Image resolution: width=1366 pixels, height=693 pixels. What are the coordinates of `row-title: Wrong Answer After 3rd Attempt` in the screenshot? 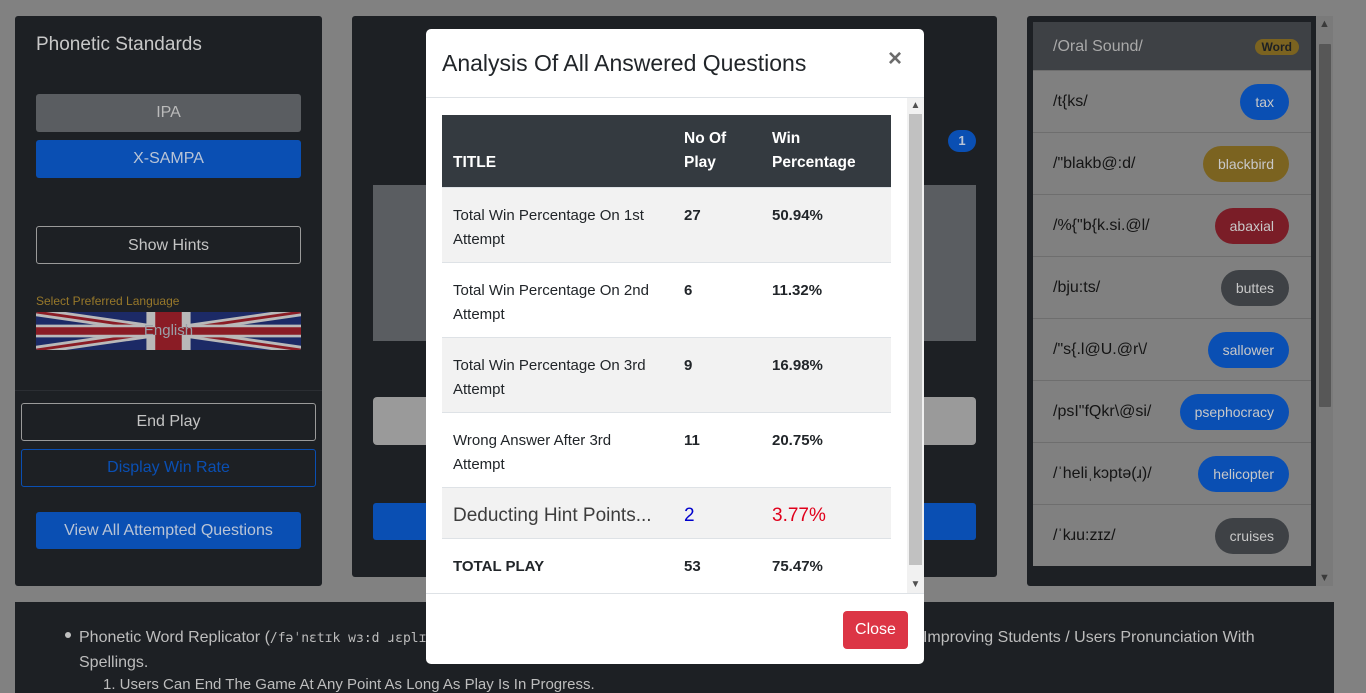 It's located at (557, 450).